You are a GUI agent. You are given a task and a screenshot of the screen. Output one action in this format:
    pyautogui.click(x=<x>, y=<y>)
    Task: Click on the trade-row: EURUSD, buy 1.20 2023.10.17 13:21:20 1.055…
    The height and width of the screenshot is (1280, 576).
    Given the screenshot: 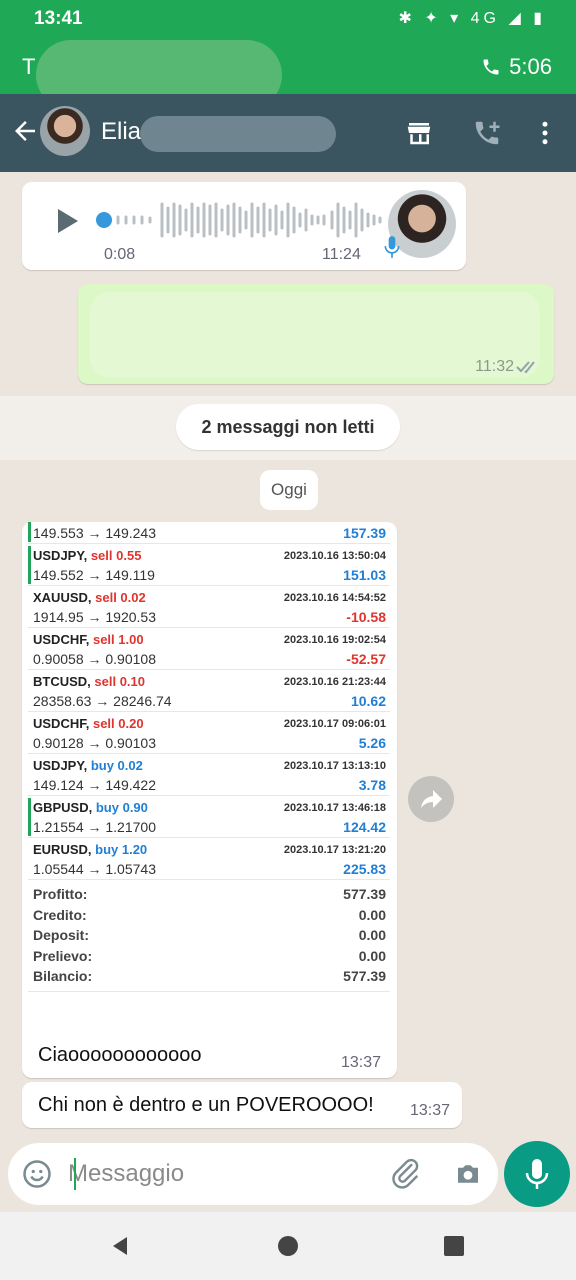 What is the action you would take?
    pyautogui.click(x=209, y=859)
    